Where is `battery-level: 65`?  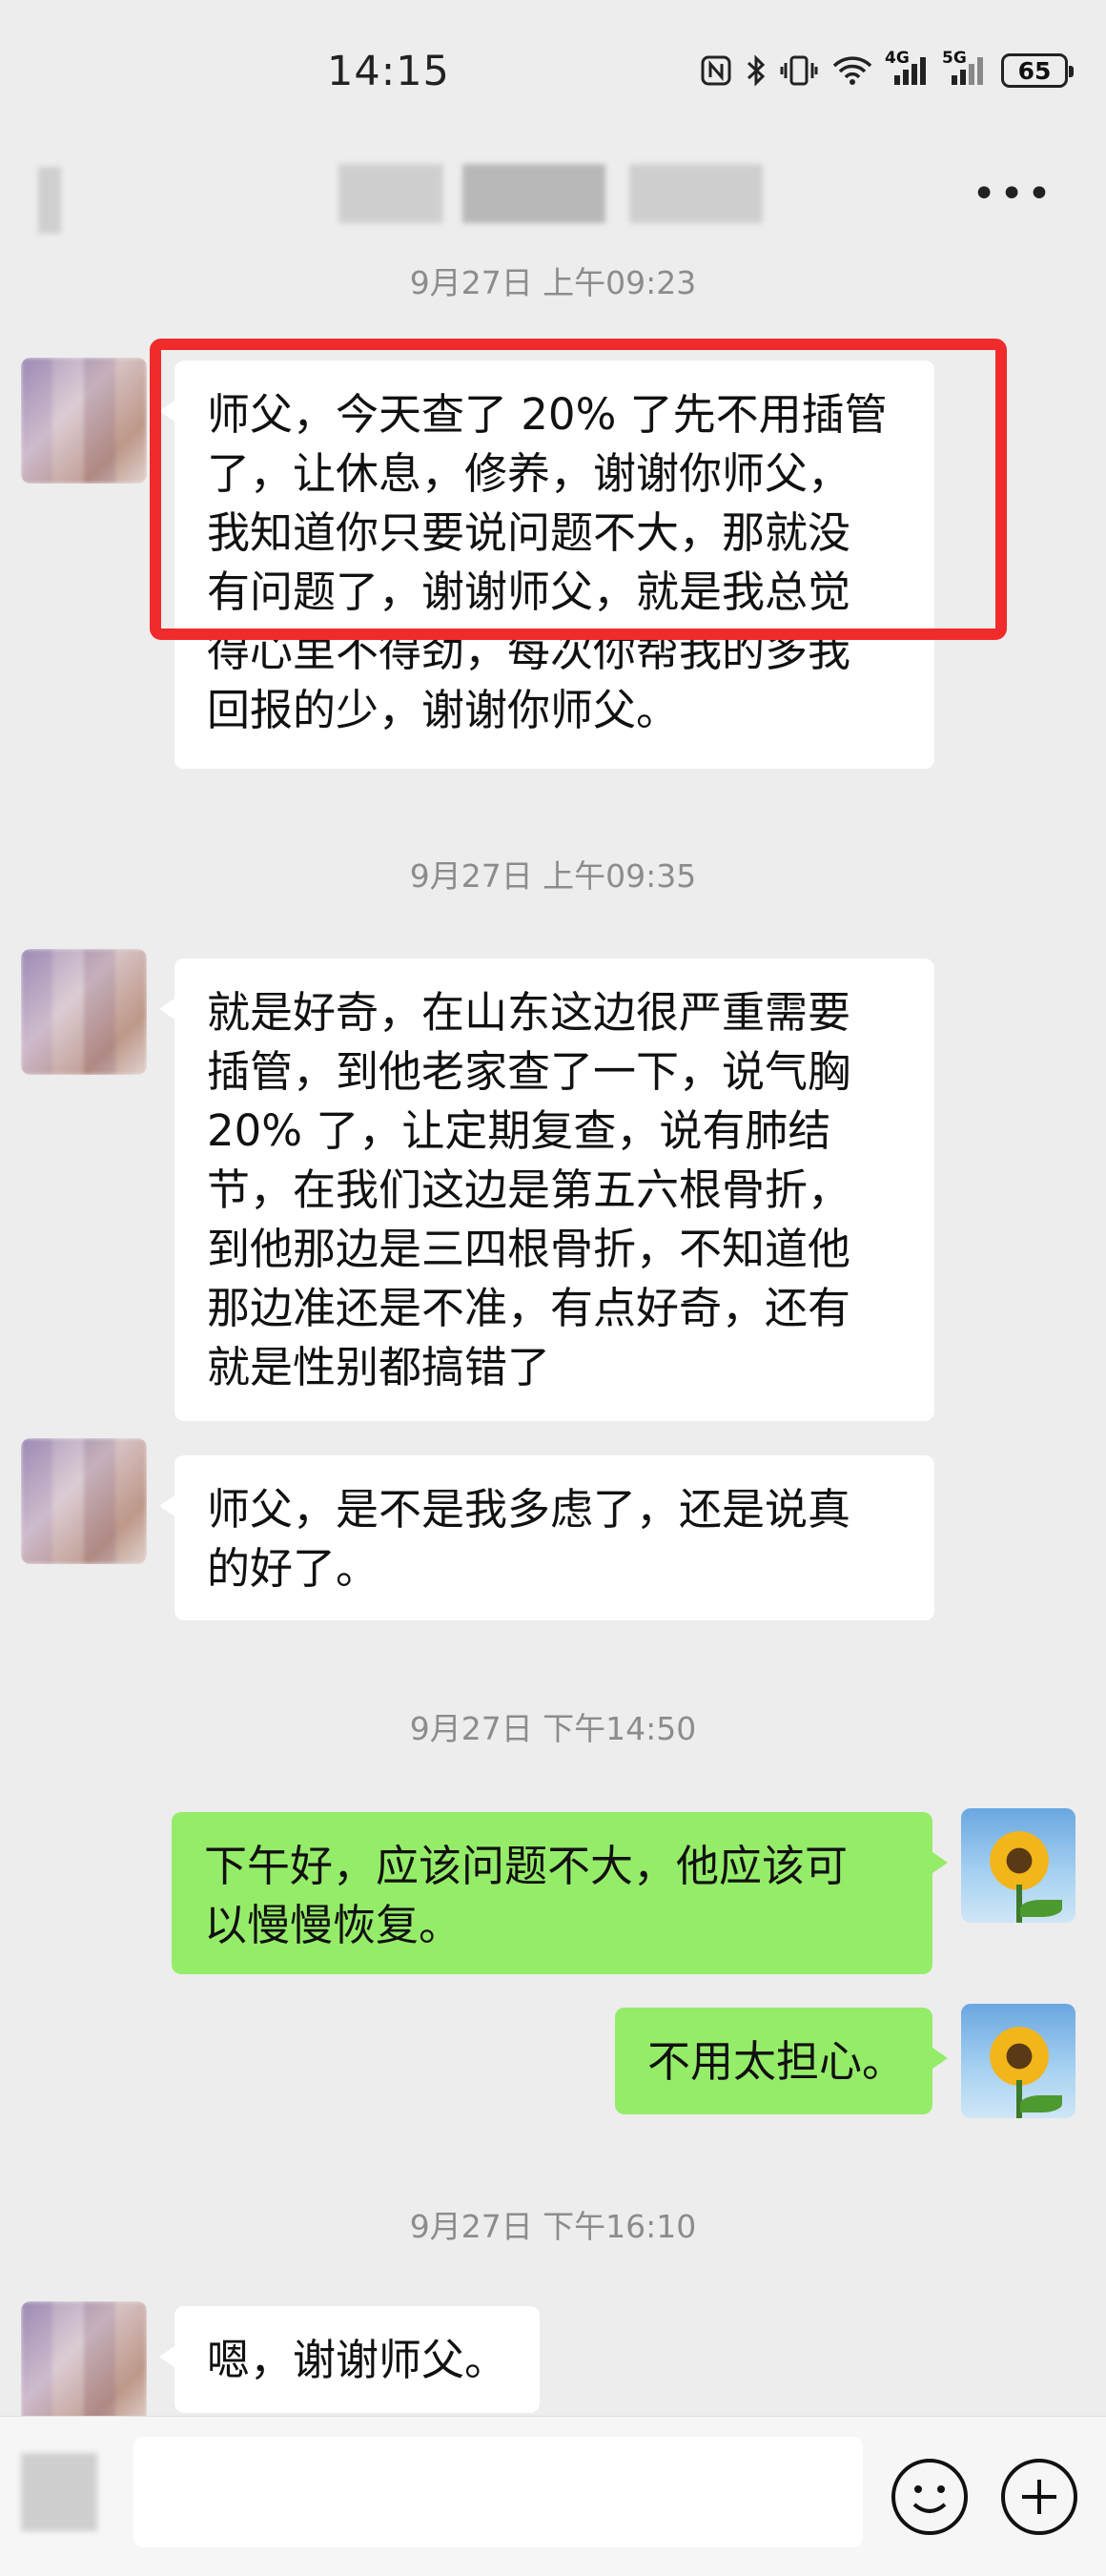 battery-level: 65 is located at coordinates (1034, 70).